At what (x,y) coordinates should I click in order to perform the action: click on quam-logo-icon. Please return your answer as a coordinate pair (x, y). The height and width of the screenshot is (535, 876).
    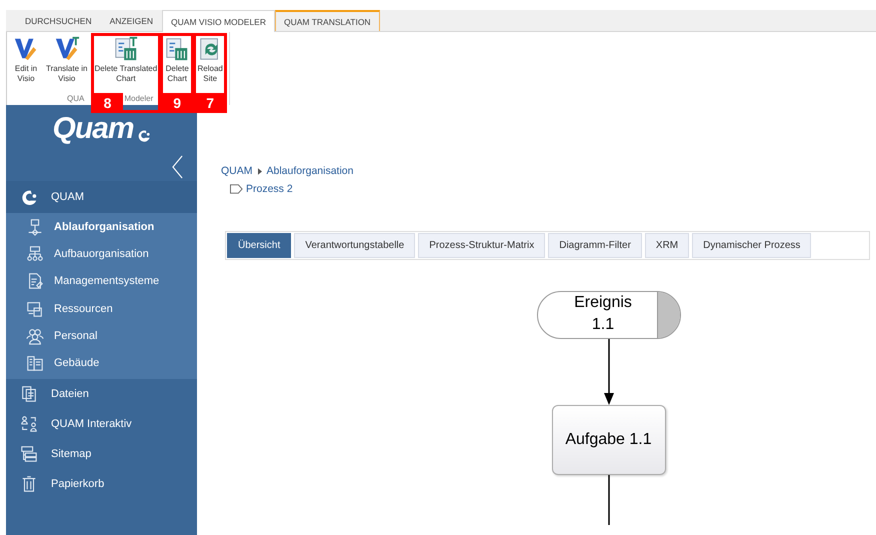
    Looking at the image, I should click on (29, 197).